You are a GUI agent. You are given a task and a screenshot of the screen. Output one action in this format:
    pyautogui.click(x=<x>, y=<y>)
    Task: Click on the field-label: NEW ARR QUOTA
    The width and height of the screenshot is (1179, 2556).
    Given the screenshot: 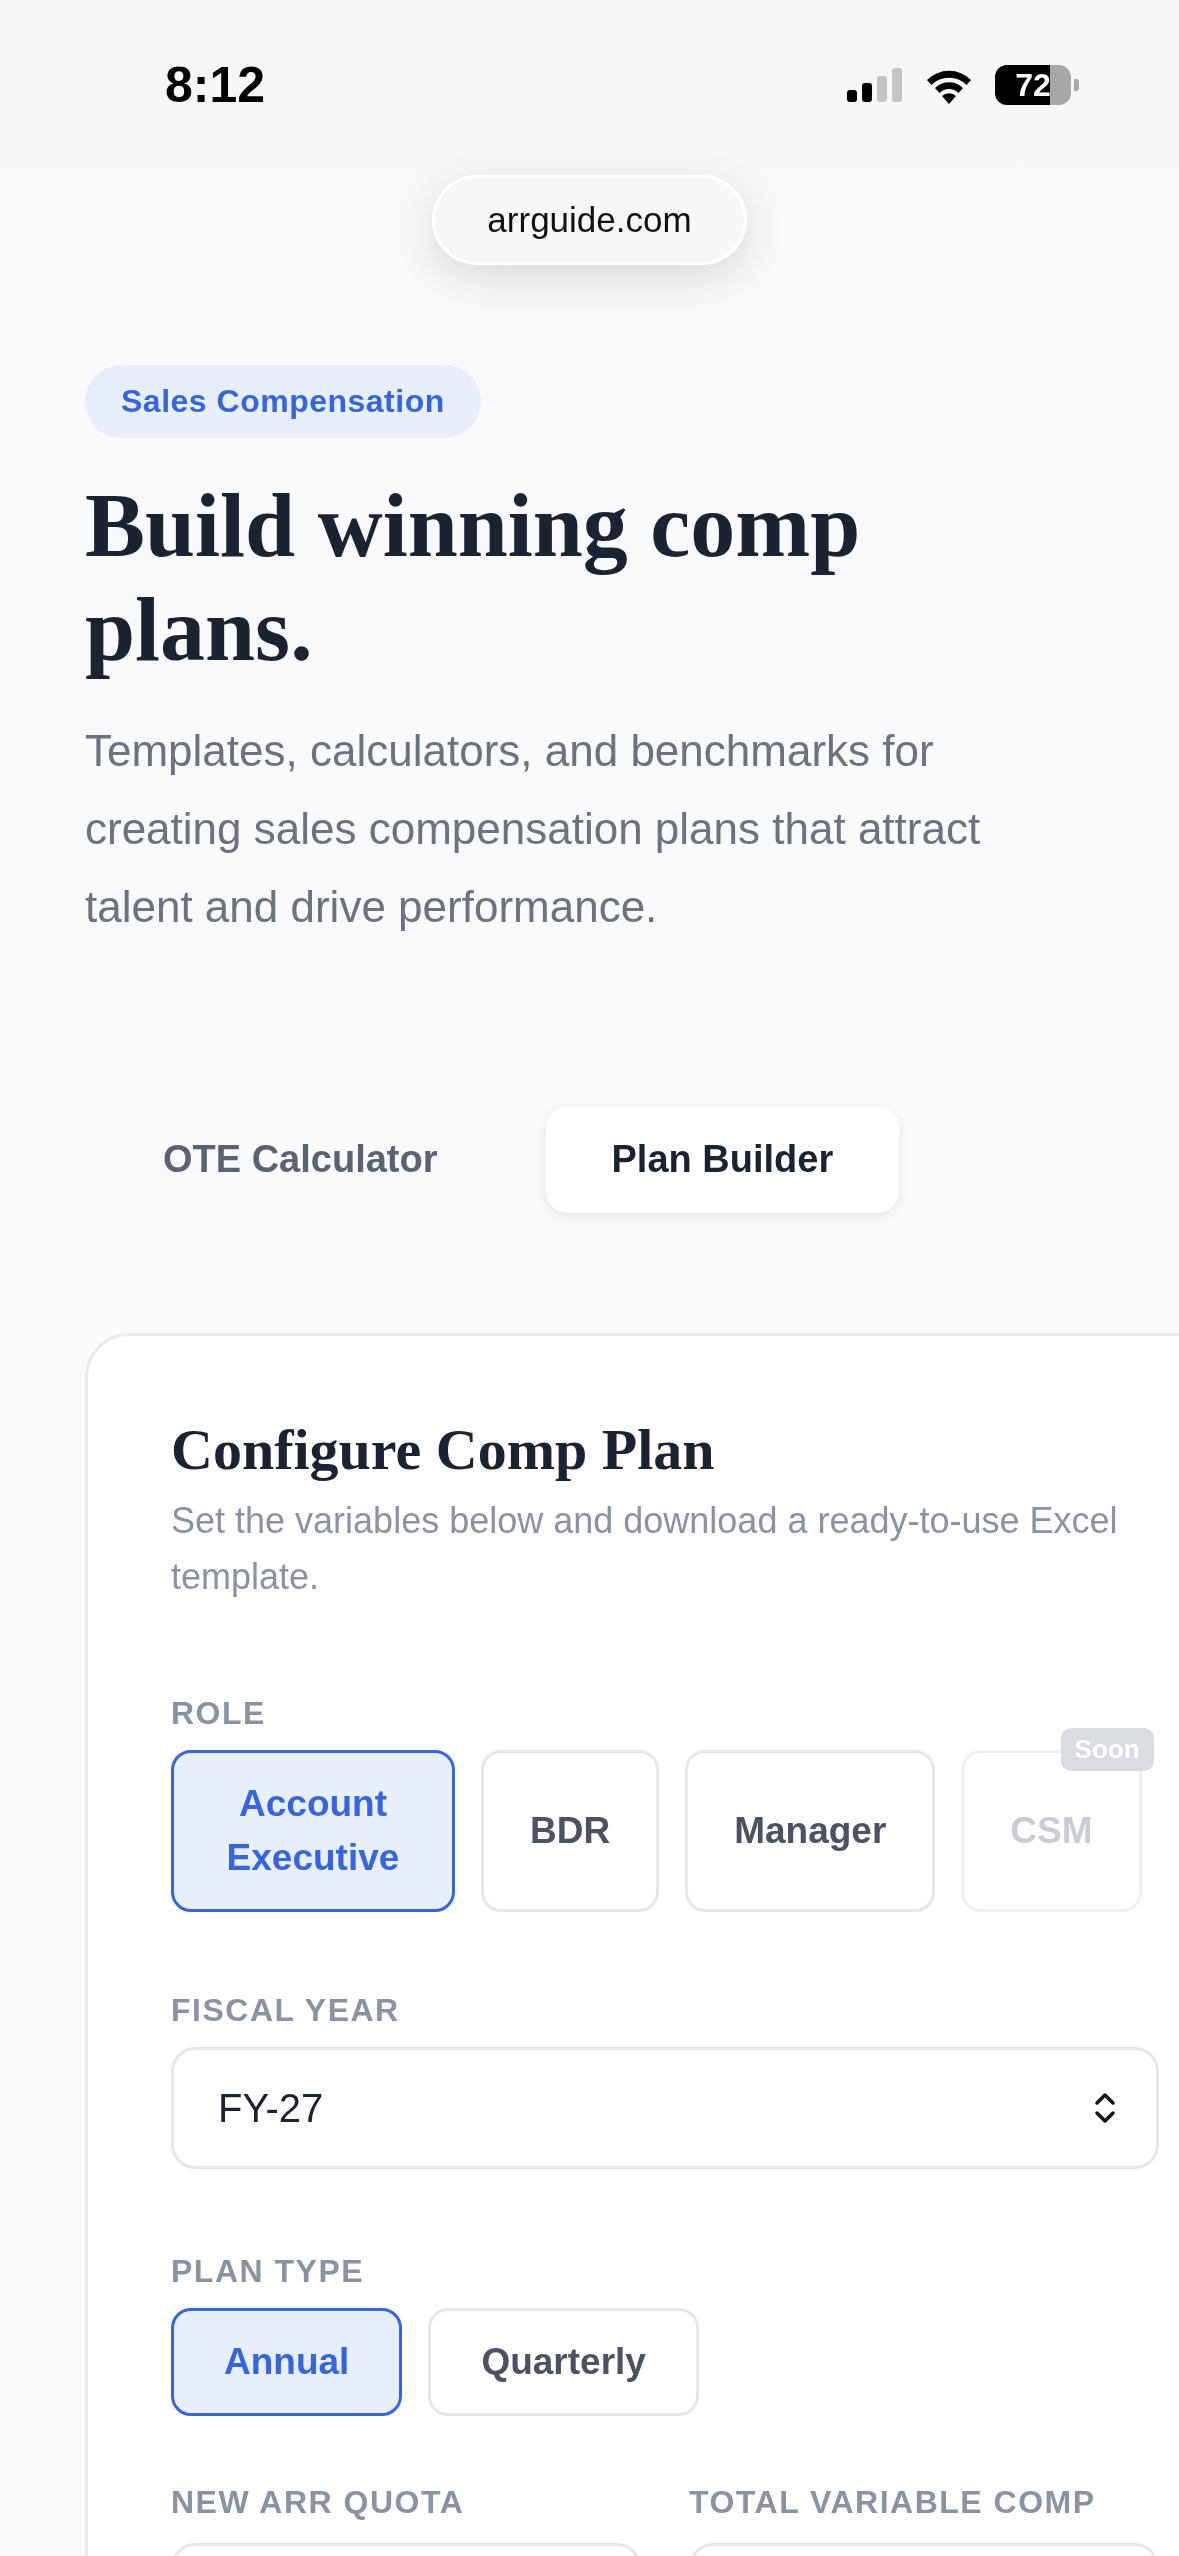 What is the action you would take?
    pyautogui.click(x=318, y=2502)
    